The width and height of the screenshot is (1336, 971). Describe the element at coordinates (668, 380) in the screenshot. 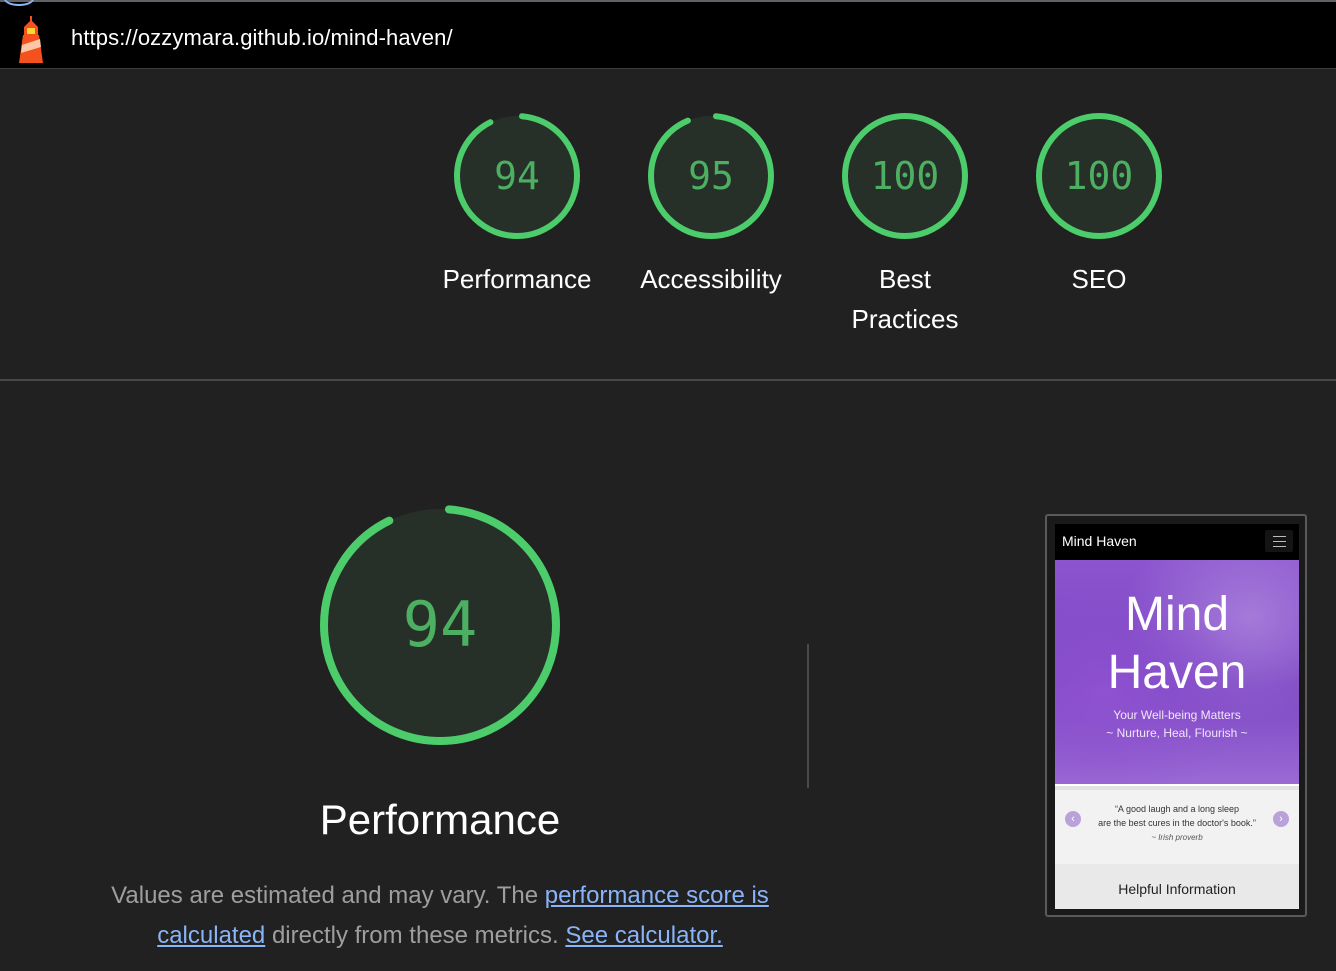

I see `section-divider` at that location.